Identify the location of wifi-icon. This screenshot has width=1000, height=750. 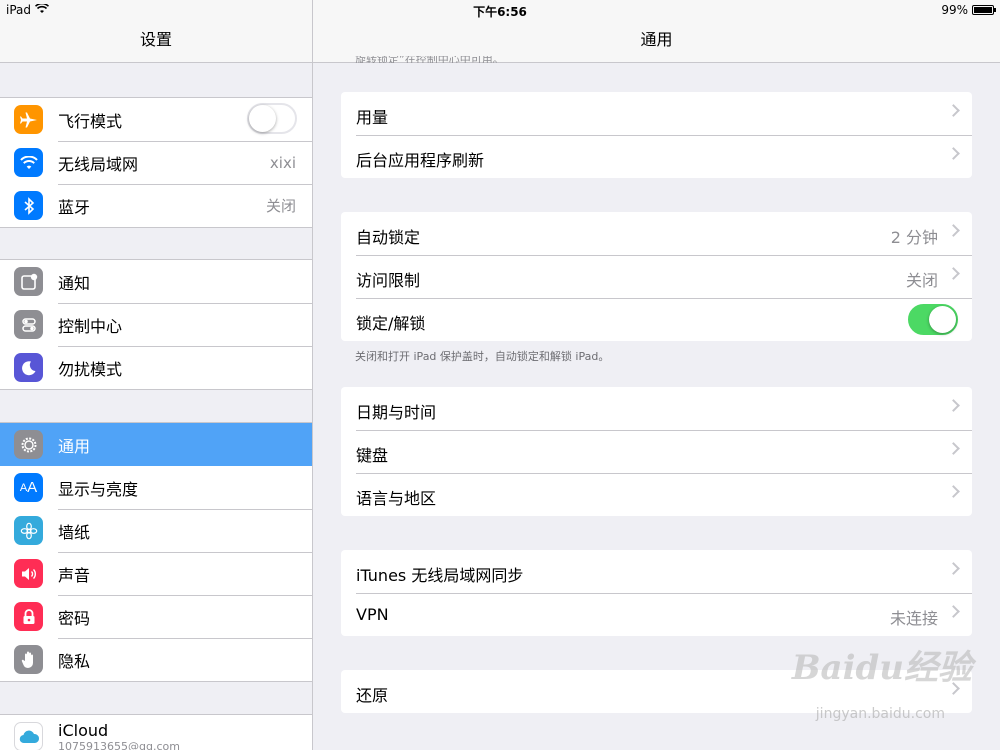
(28, 162).